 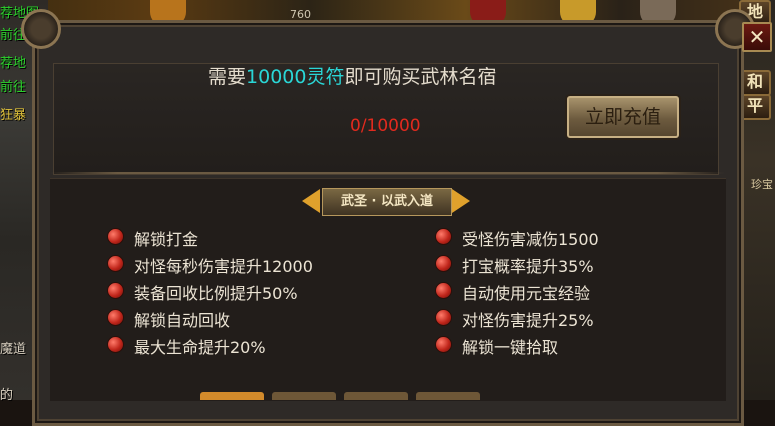 I want to click on requirement-text: 需要10000灵符即可购买武林名宿, so click(x=352, y=75).